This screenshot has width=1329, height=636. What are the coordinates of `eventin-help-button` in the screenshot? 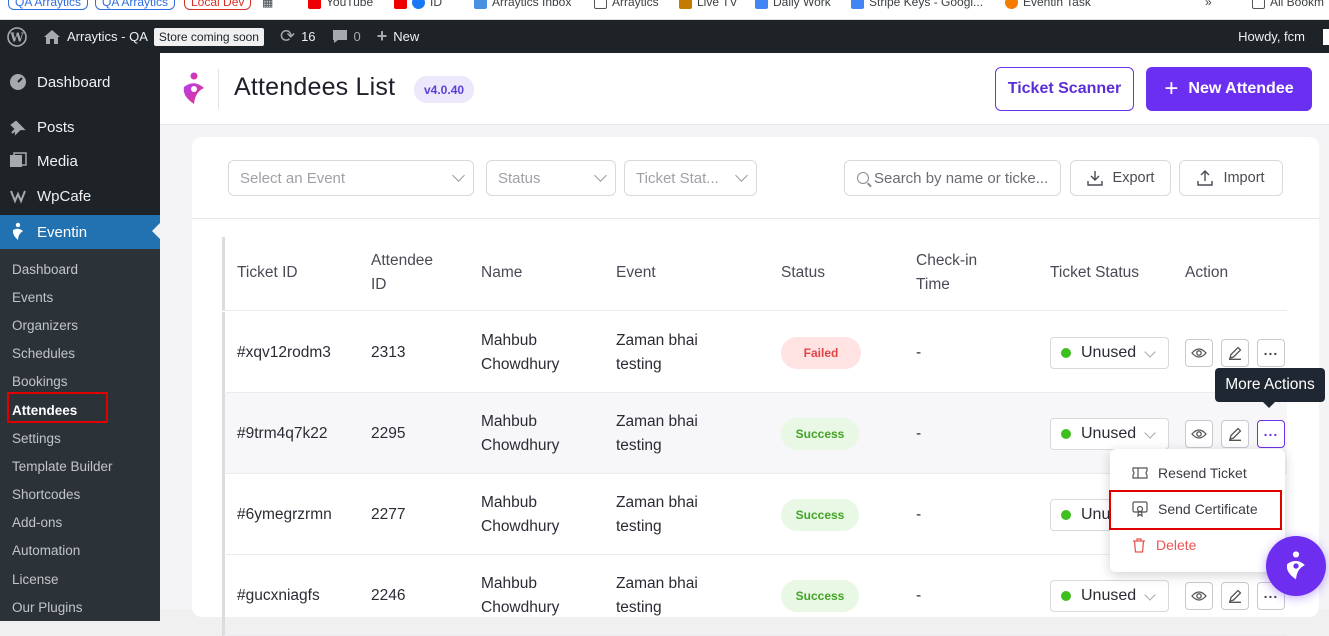 It's located at (1296, 566).